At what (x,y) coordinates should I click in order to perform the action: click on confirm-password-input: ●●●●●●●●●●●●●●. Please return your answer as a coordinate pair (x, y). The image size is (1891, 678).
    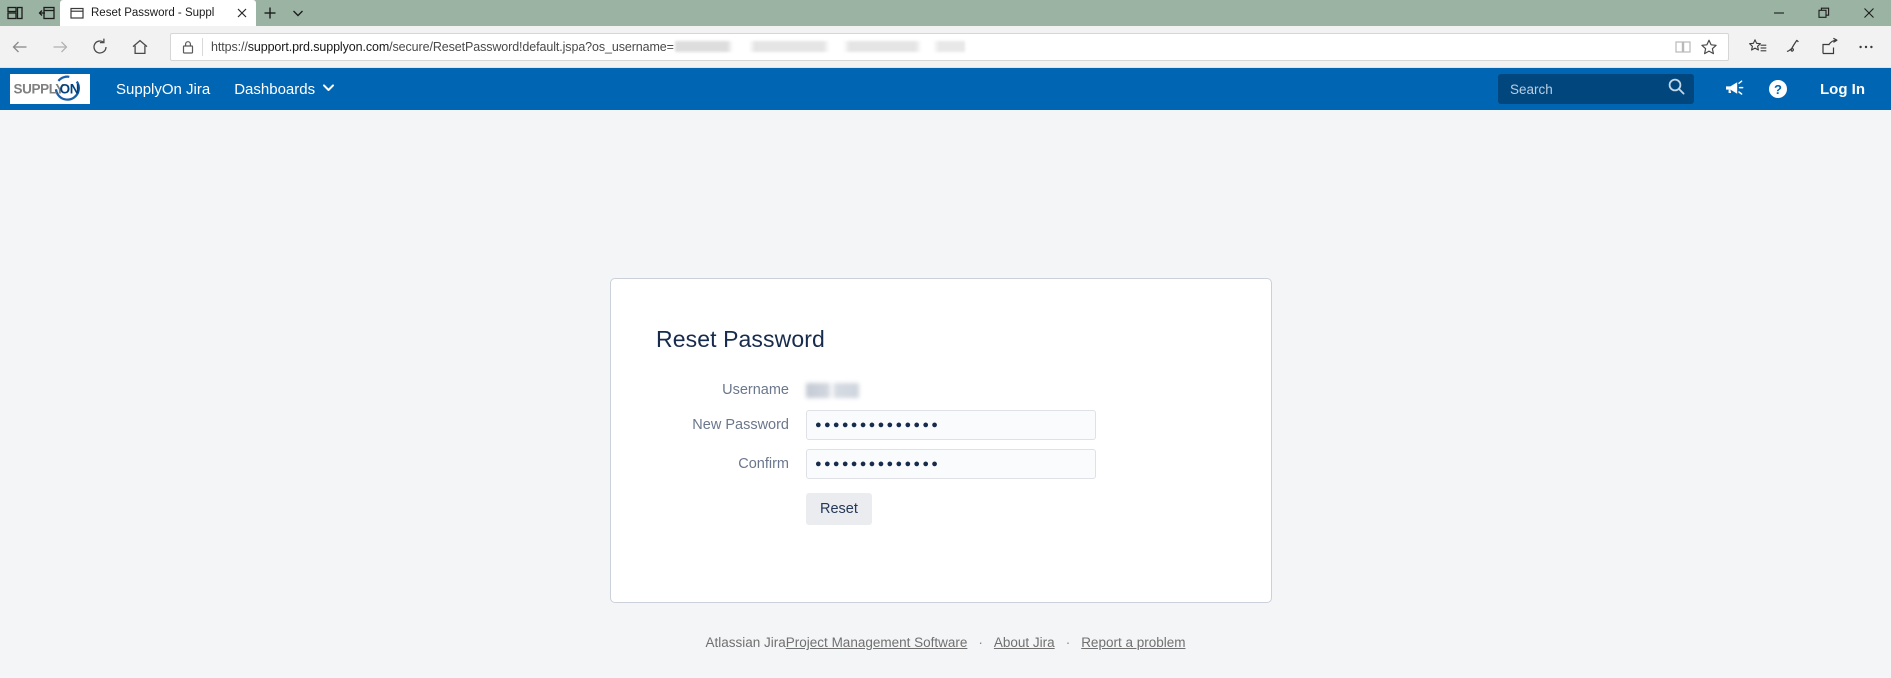
    Looking at the image, I should click on (951, 464).